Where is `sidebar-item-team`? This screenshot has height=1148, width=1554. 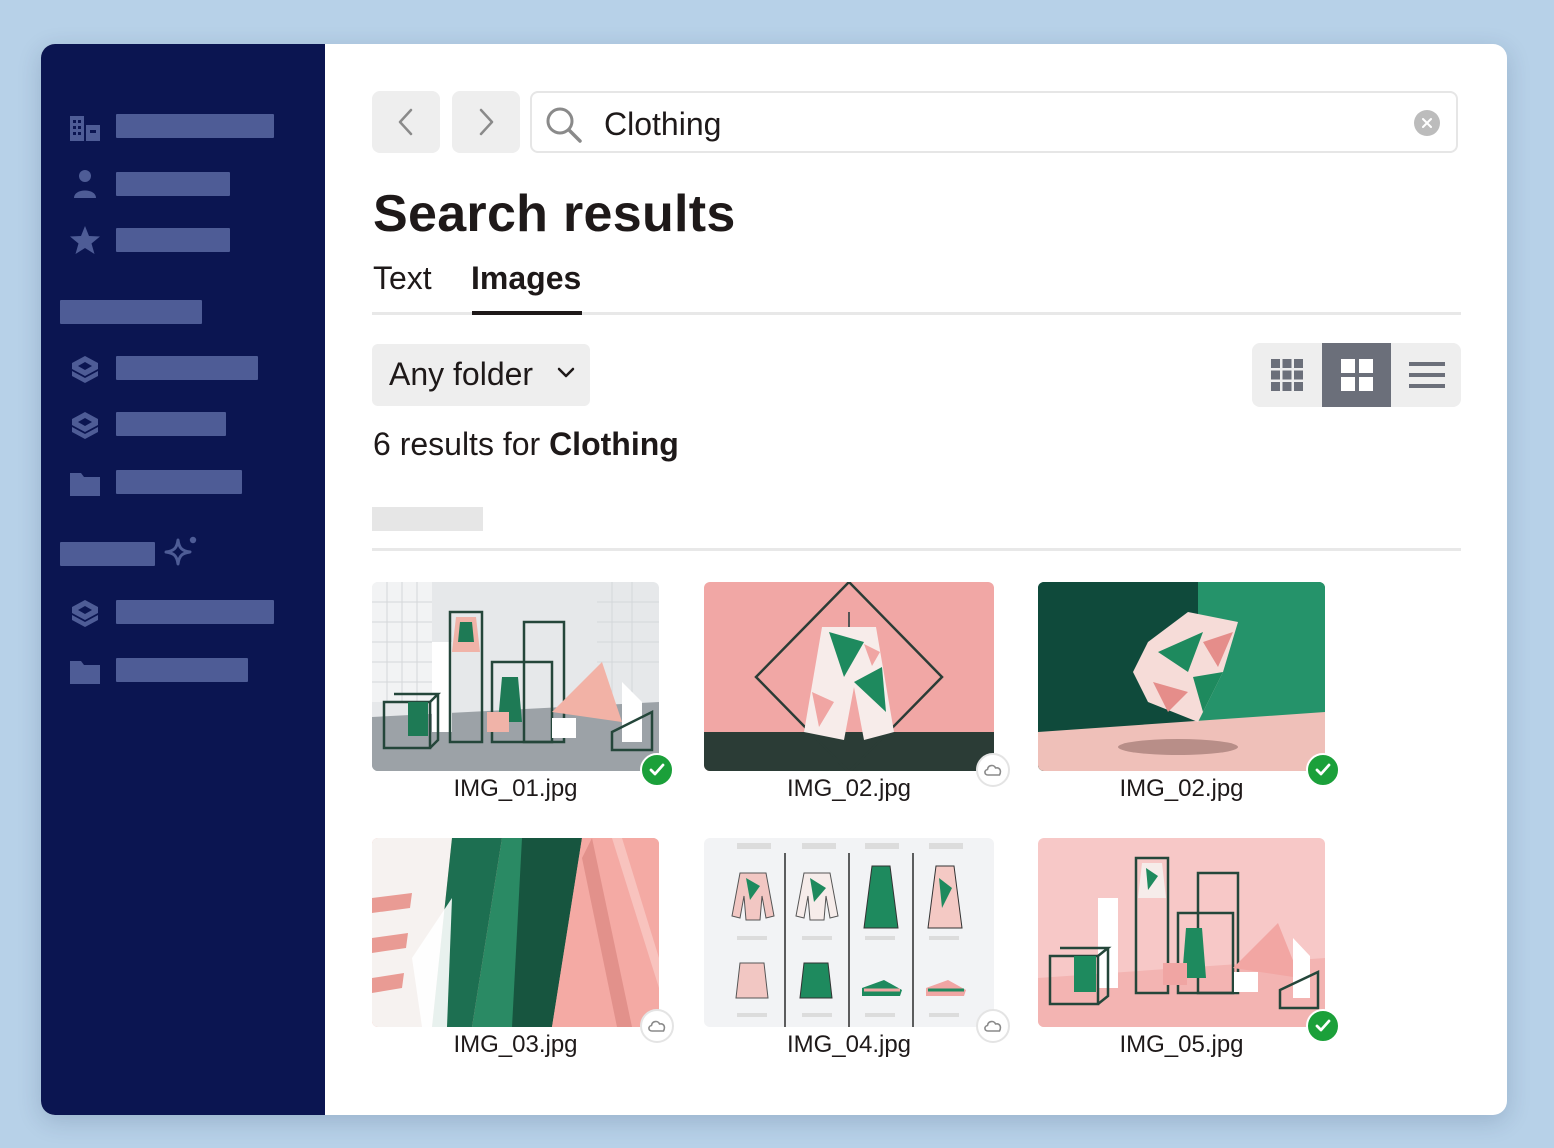
sidebar-item-team is located at coordinates (171, 126).